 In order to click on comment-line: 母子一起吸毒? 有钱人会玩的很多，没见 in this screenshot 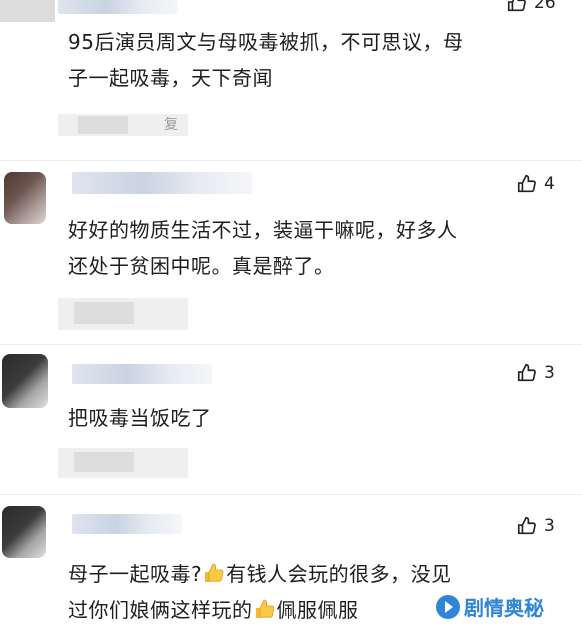, I will do `click(310, 574)`.